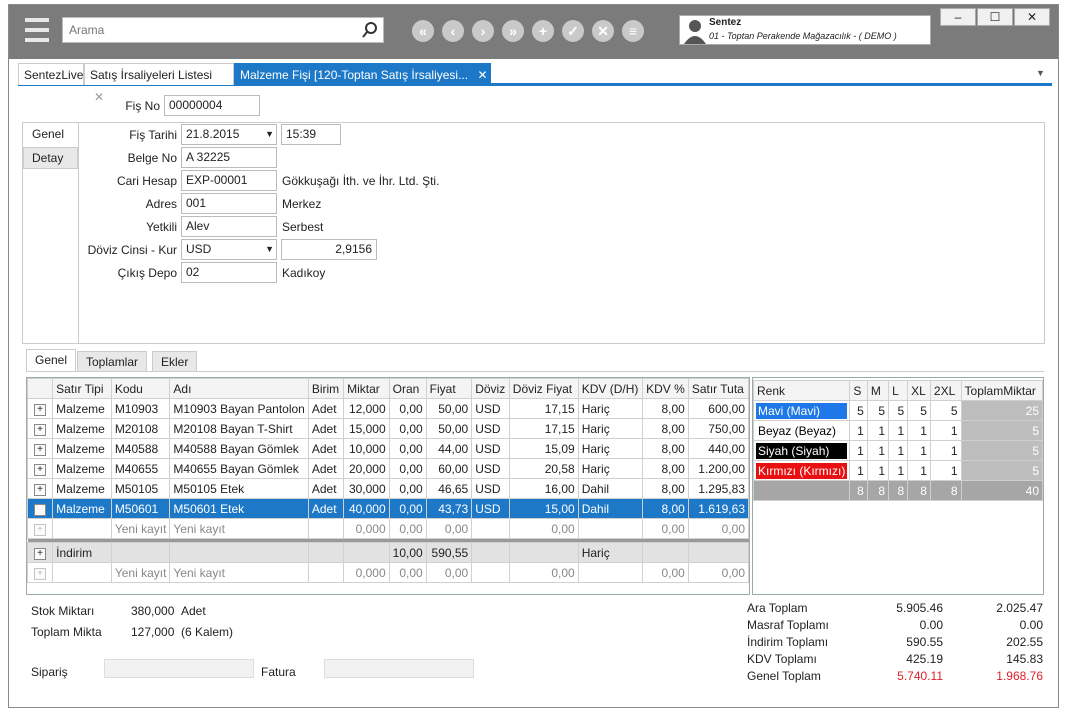 The width and height of the screenshot is (1067, 715). What do you see at coordinates (449, 508) in the screenshot?
I see `grid-cell: 43,73` at bounding box center [449, 508].